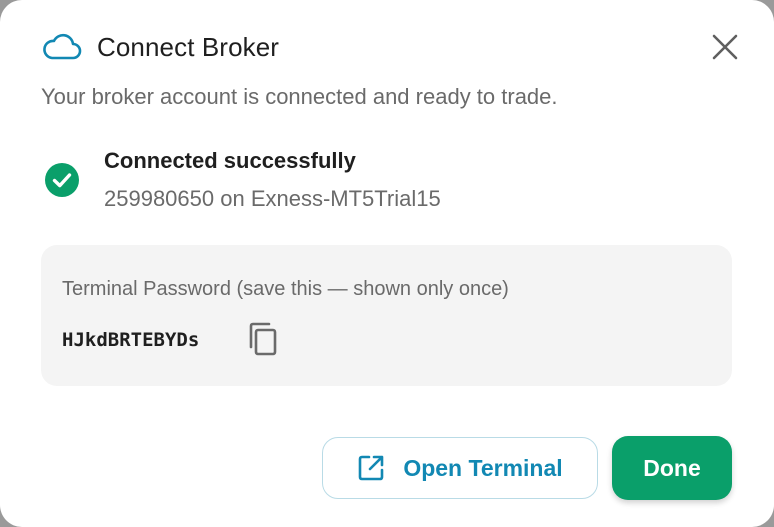 This screenshot has width=774, height=527. I want to click on check-circle-icon, so click(62, 180).